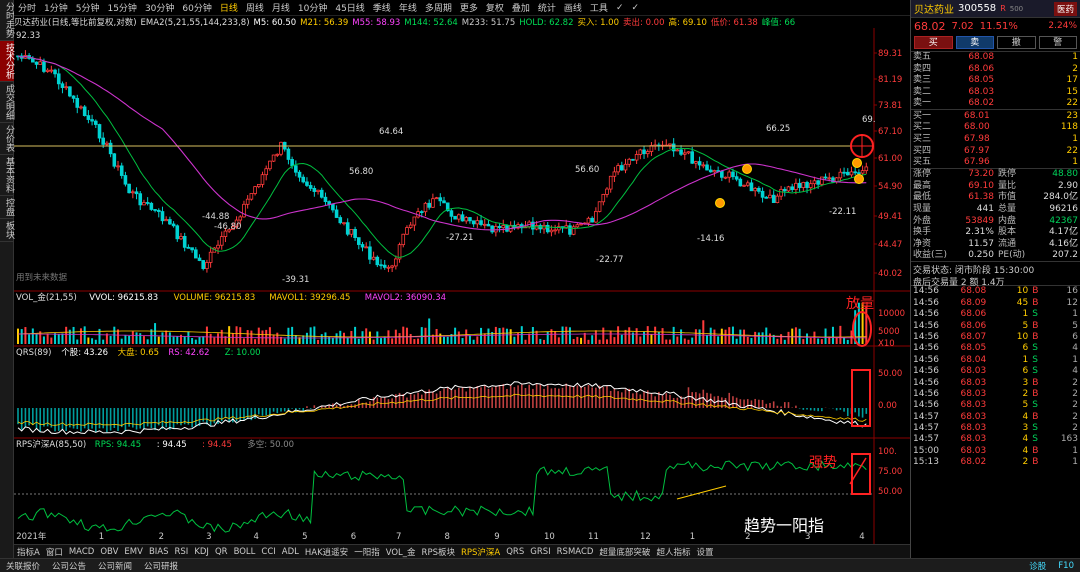 This screenshot has width=1080, height=572. What do you see at coordinates (1016, 42) in the screenshot?
I see `cancel-order-button: 撤` at bounding box center [1016, 42].